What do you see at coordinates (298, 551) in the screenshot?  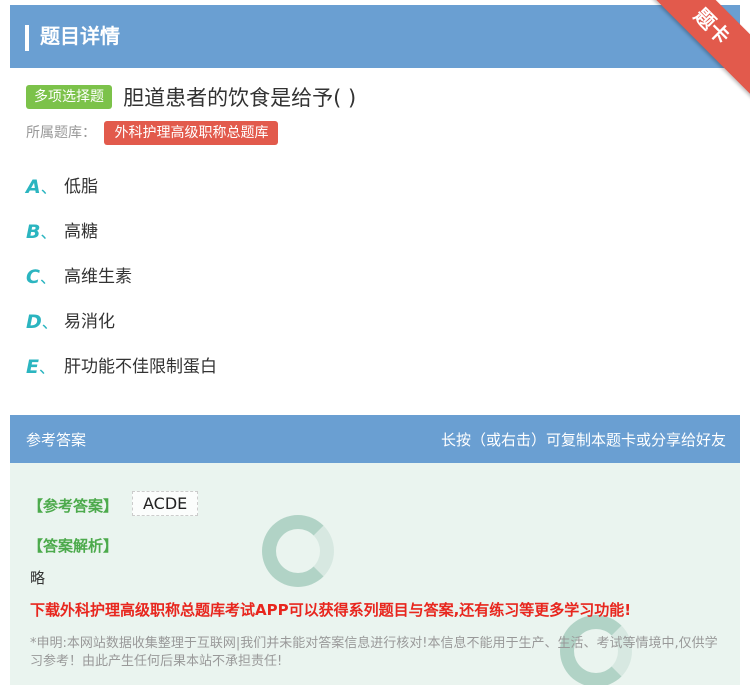 I see `watermark-logo-icon` at bounding box center [298, 551].